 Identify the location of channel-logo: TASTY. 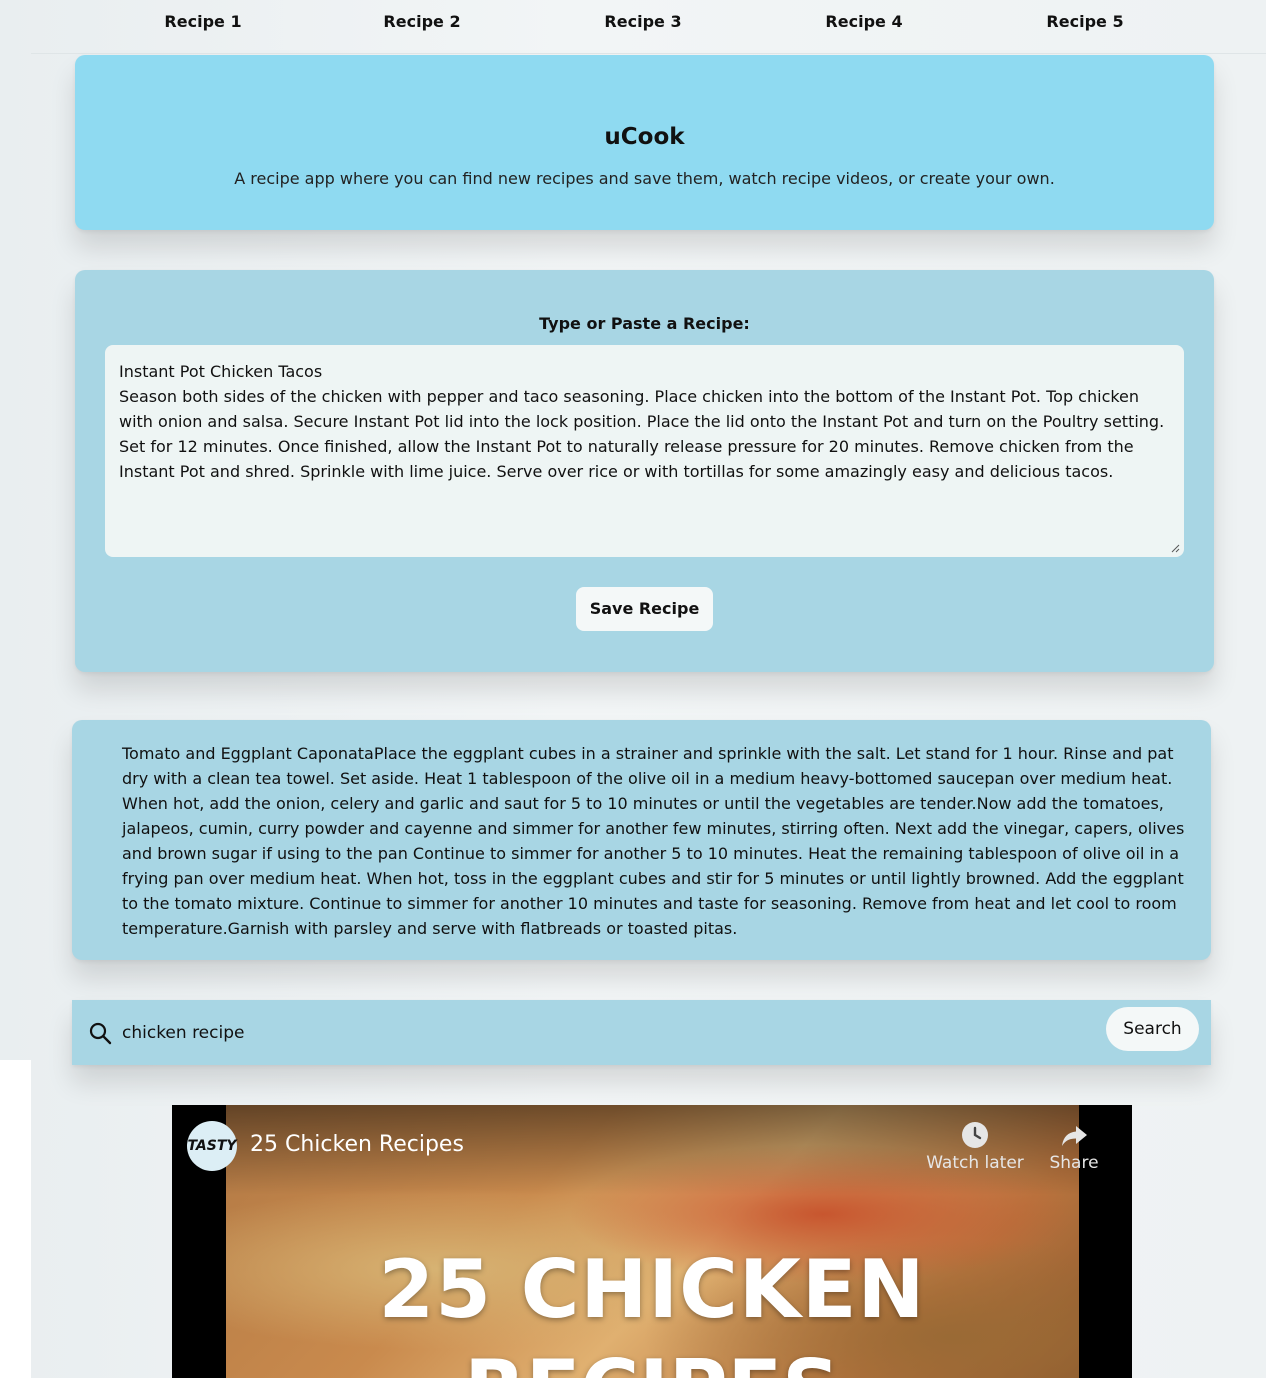
(212, 1146).